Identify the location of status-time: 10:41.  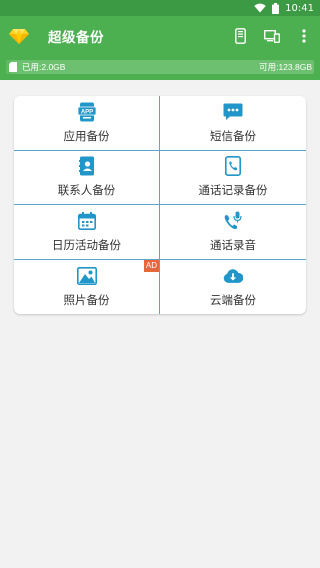
(299, 8).